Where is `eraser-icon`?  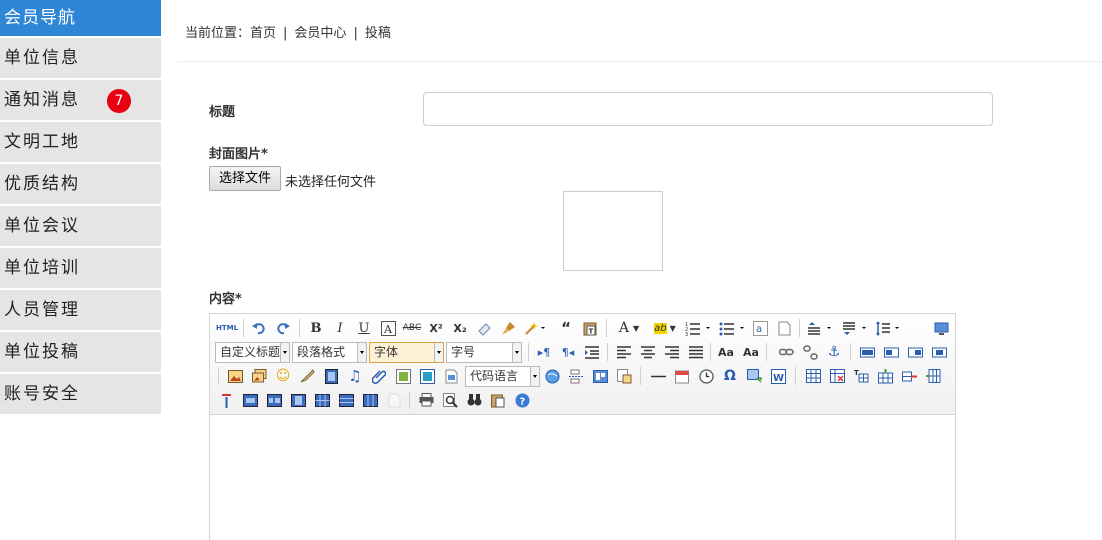 eraser-icon is located at coordinates (484, 328).